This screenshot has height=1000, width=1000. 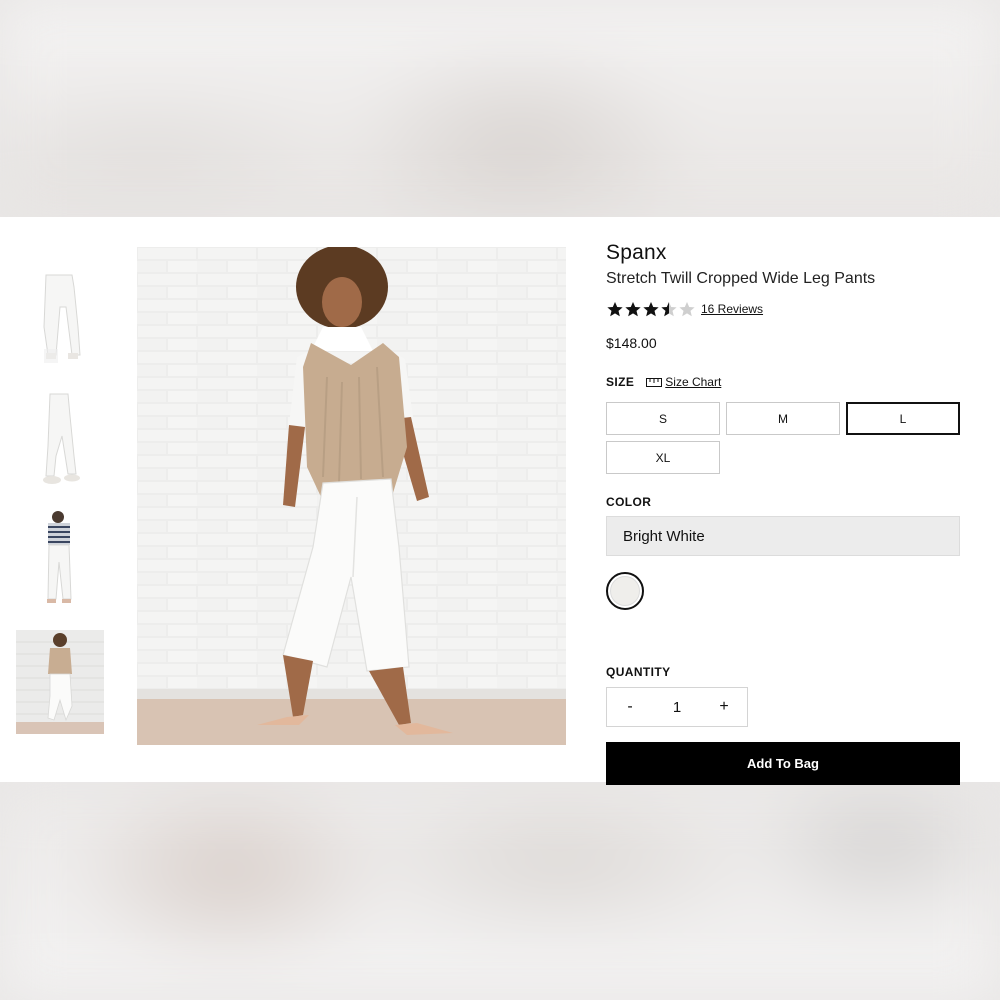 I want to click on product-price: $148.00, so click(x=631, y=343).